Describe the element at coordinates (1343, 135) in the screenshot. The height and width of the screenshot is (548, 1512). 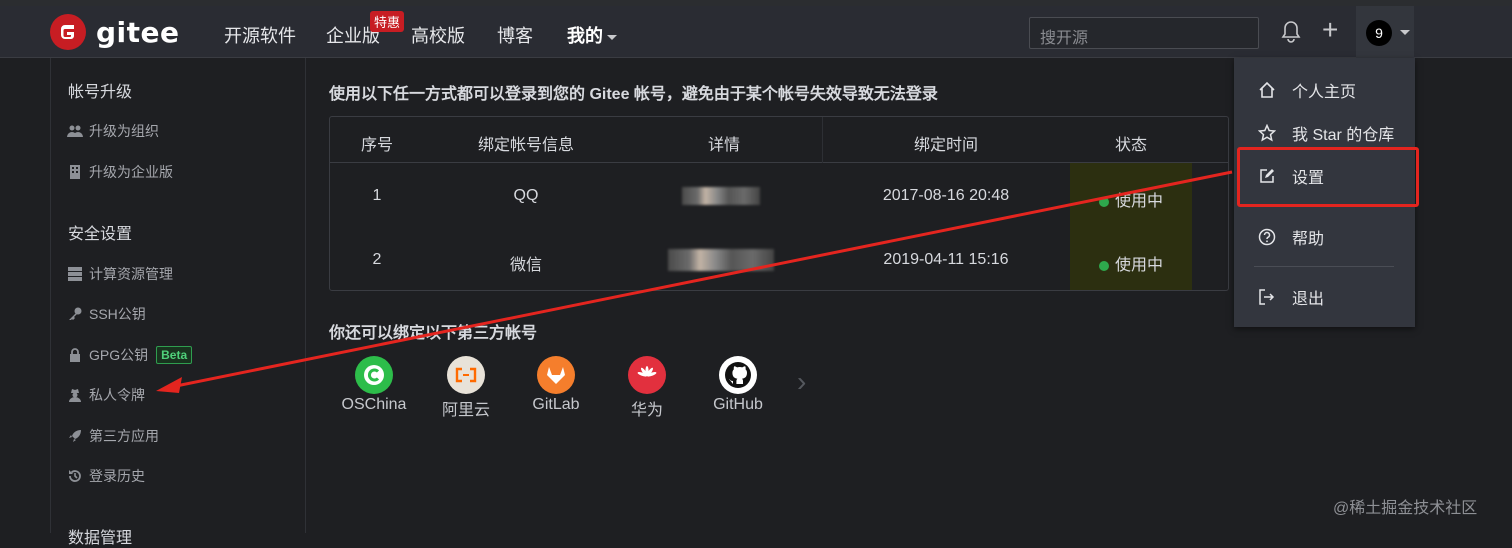
I see `menu-item-label: 我 Star 的仓库` at that location.